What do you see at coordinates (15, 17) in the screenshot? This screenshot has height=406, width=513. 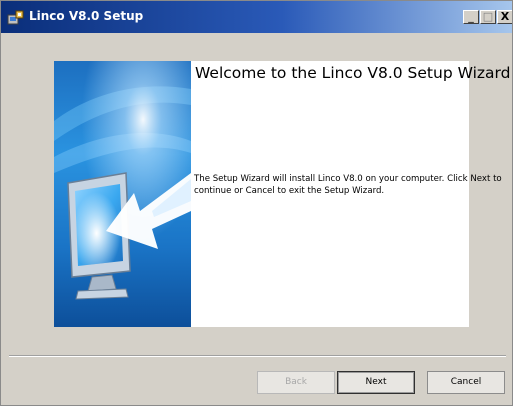 I see `installer-icon` at bounding box center [15, 17].